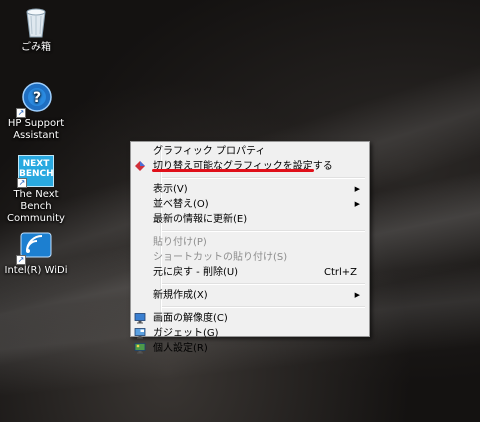  I want to click on menu-item-graphics-properties: グラフィック プロパティ, so click(250, 151).